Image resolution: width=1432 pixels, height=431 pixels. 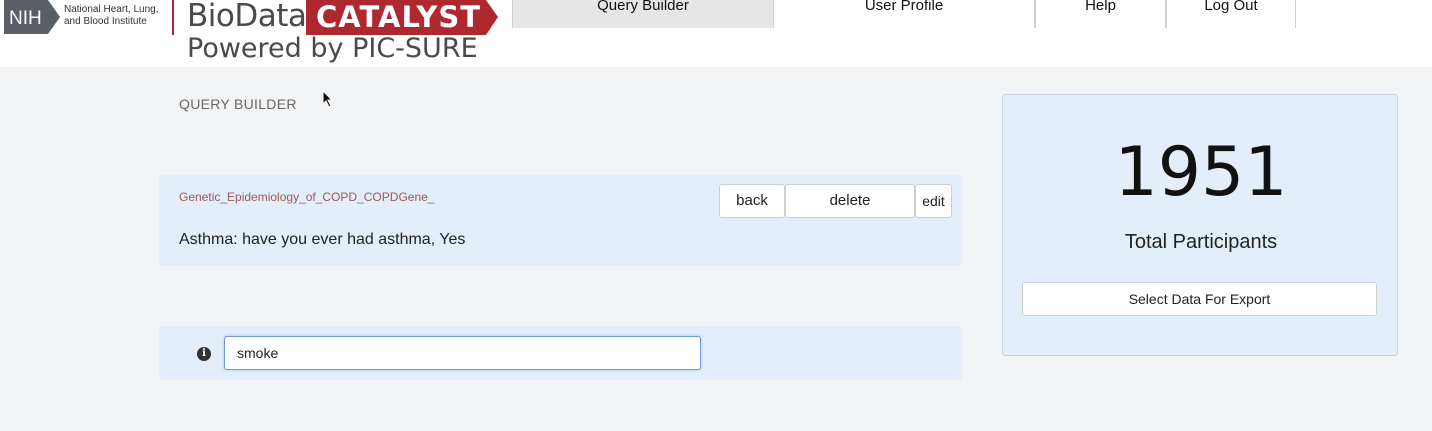 I want to click on delete-button: delete, so click(x=850, y=201).